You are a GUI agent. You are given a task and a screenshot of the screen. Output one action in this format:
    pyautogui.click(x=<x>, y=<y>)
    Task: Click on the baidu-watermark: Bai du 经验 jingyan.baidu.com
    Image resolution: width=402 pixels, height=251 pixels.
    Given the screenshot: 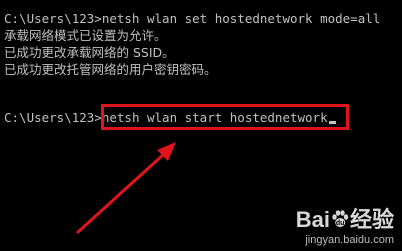 What is the action you would take?
    pyautogui.click(x=345, y=227)
    